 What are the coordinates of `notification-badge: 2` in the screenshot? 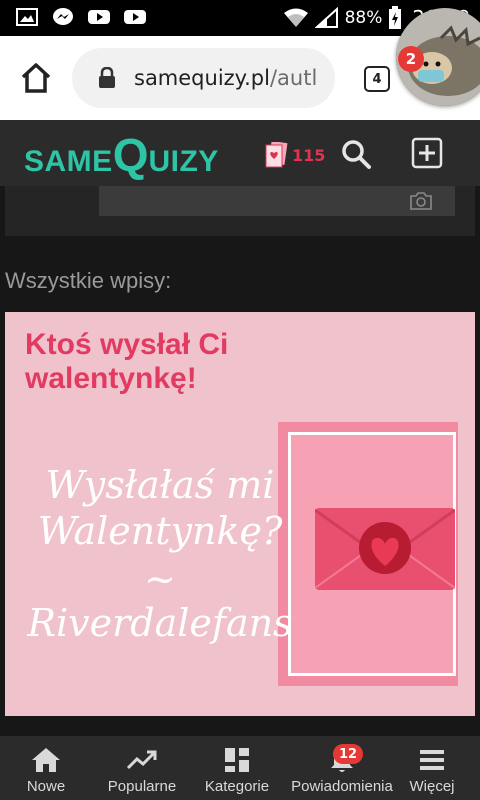 It's located at (411, 59).